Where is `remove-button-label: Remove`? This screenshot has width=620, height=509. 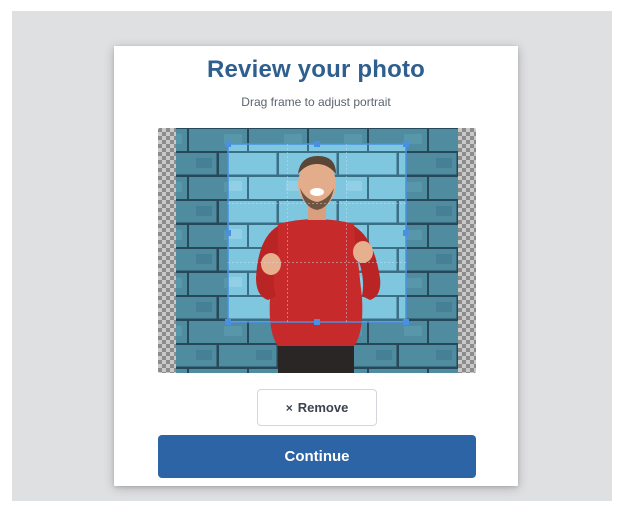 remove-button-label: Remove is located at coordinates (323, 407).